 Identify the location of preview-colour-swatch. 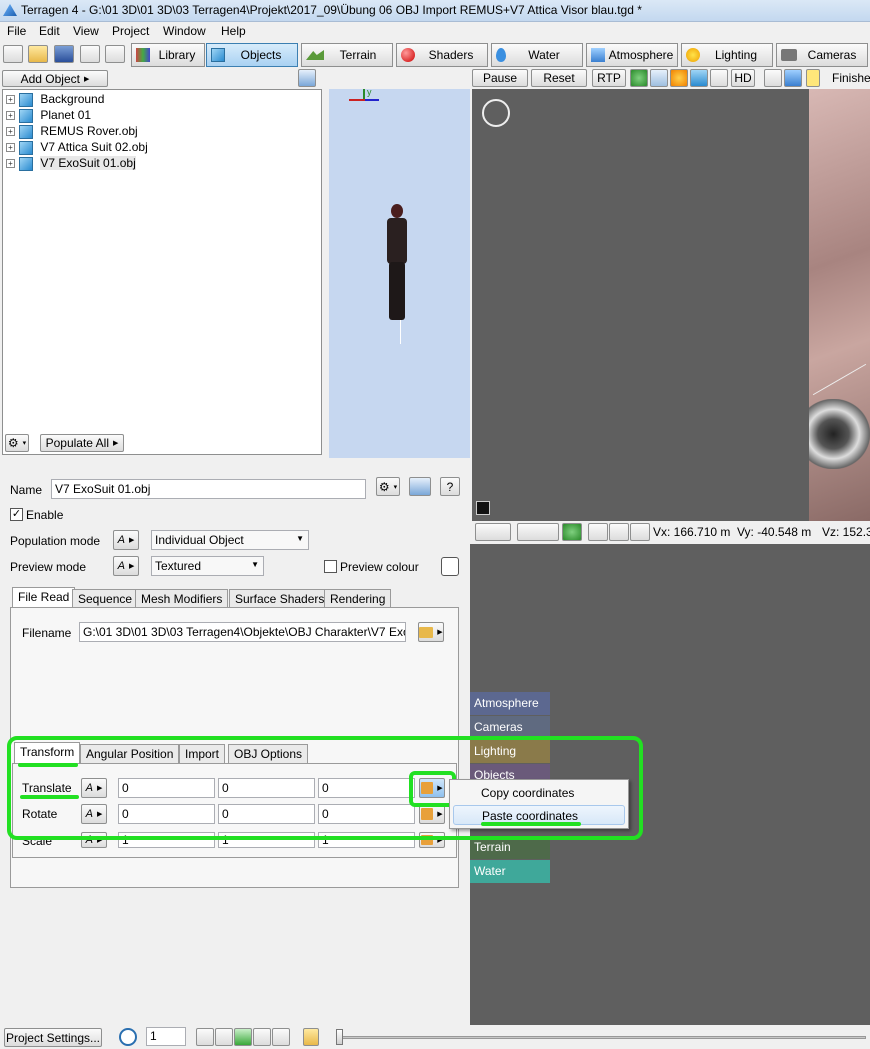
(450, 566).